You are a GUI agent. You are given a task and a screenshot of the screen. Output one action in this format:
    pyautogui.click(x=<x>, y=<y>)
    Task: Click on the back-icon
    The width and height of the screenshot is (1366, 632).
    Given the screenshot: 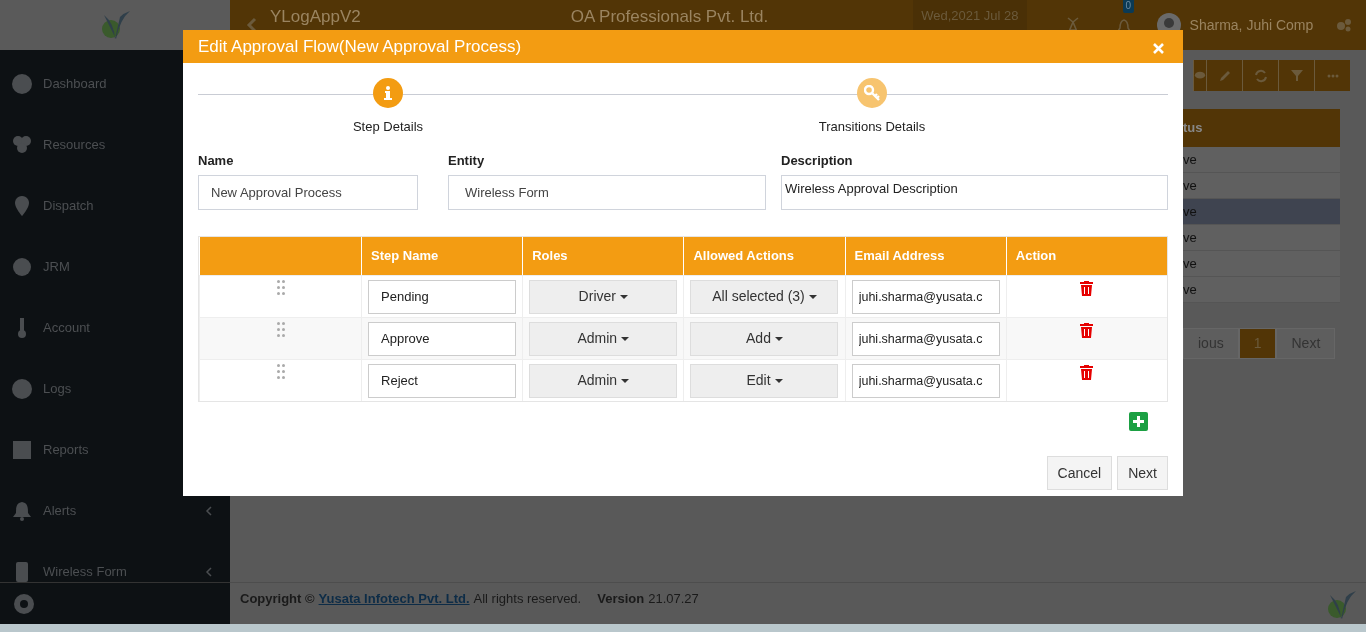 What is the action you would take?
    pyautogui.click(x=252, y=25)
    